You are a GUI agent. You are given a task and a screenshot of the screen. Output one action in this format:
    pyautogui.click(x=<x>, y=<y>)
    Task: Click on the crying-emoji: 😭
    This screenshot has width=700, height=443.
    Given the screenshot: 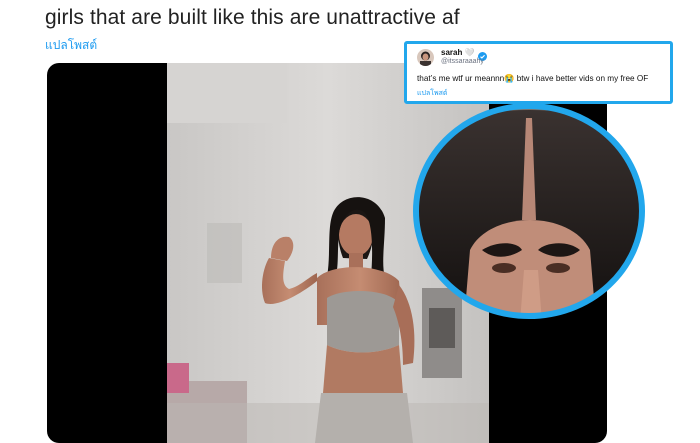 What is the action you would take?
    pyautogui.click(x=509, y=78)
    